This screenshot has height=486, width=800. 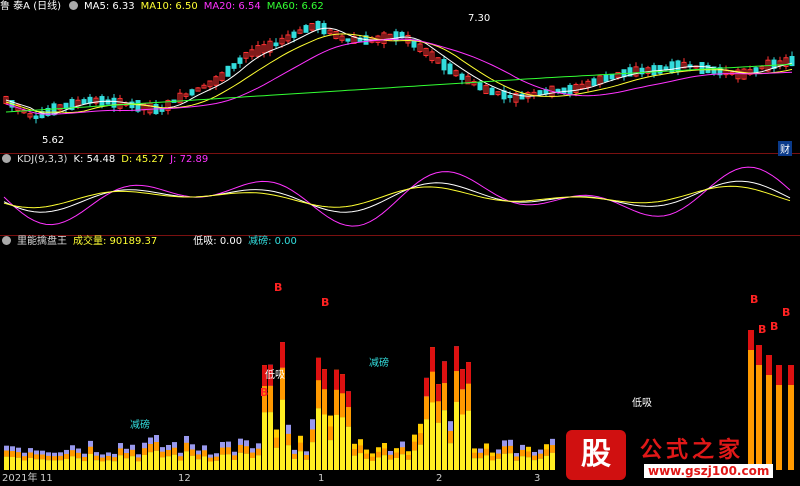 What do you see at coordinates (397, 196) in the screenshot?
I see `kdj-k-line` at bounding box center [397, 196].